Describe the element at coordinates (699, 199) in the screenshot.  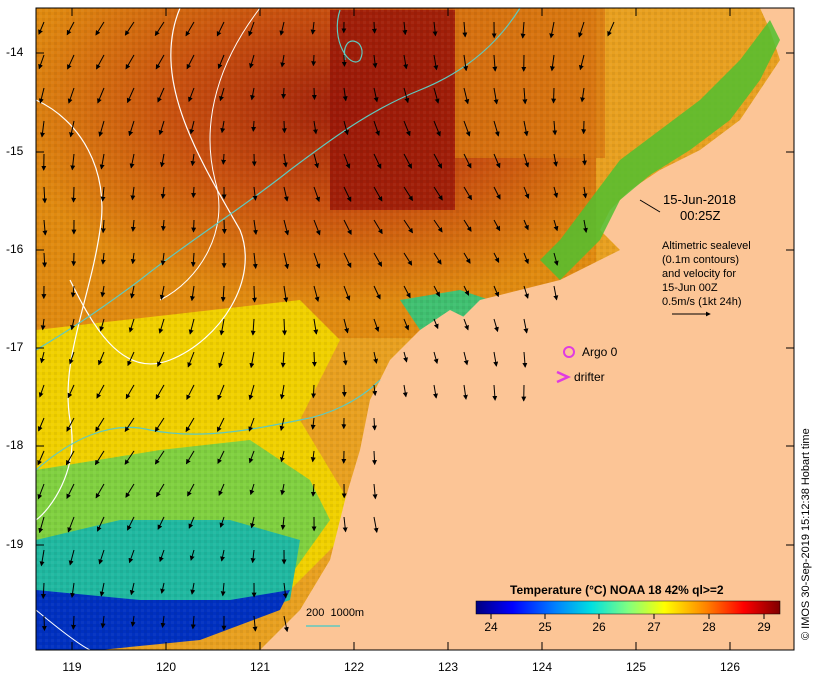
I see `date-label: 15-Jun-2018` at that location.